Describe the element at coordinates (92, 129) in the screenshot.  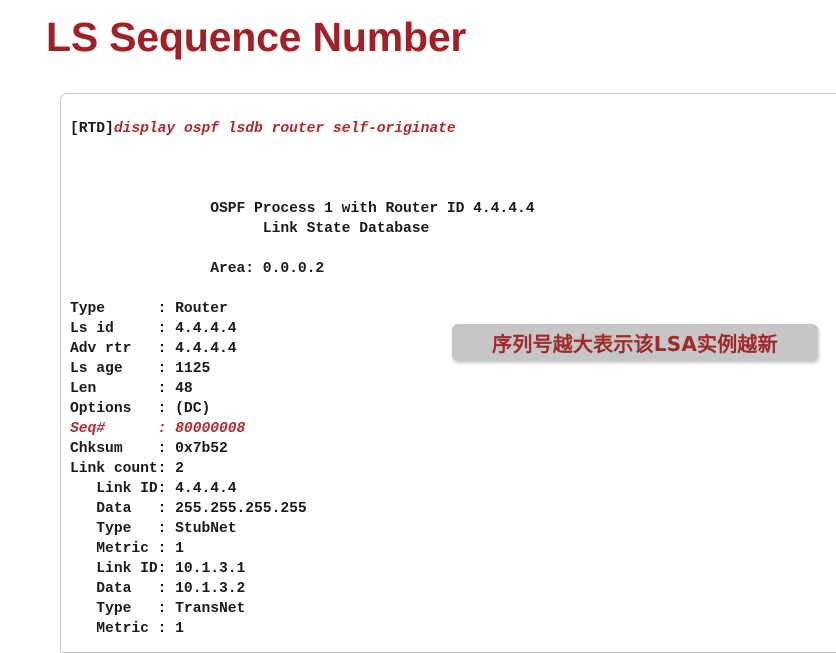
I see `cli-prompt: [RTD]` at that location.